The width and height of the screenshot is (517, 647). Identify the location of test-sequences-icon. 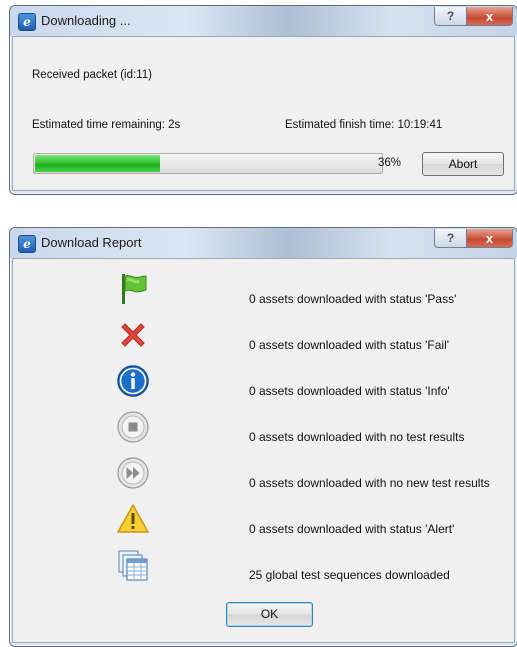
(133, 565).